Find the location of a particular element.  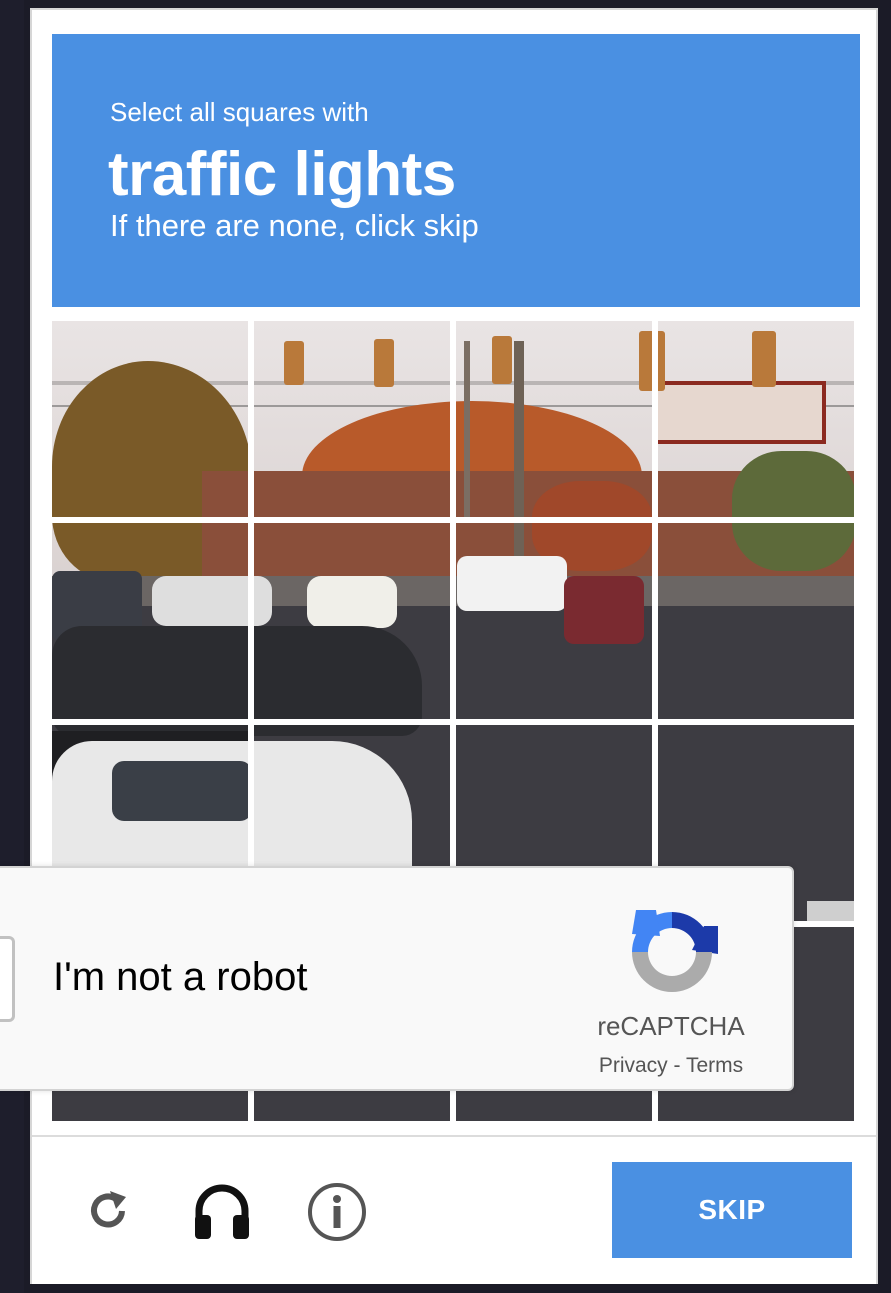

recaptcha-links: Privacy - Terms is located at coordinates (671, 1066).